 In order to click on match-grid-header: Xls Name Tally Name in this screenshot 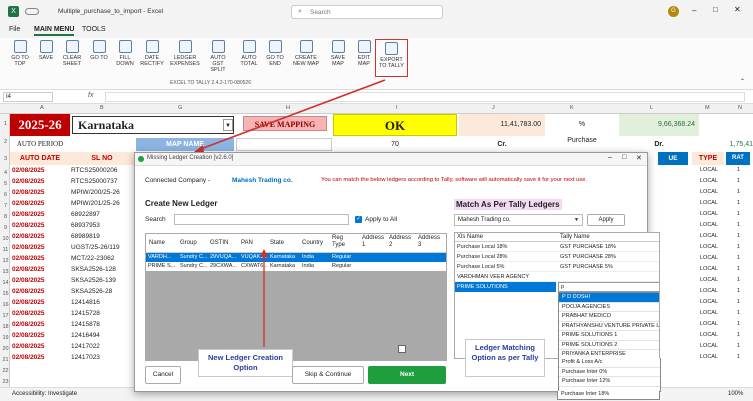, I will do `click(557, 237)`.